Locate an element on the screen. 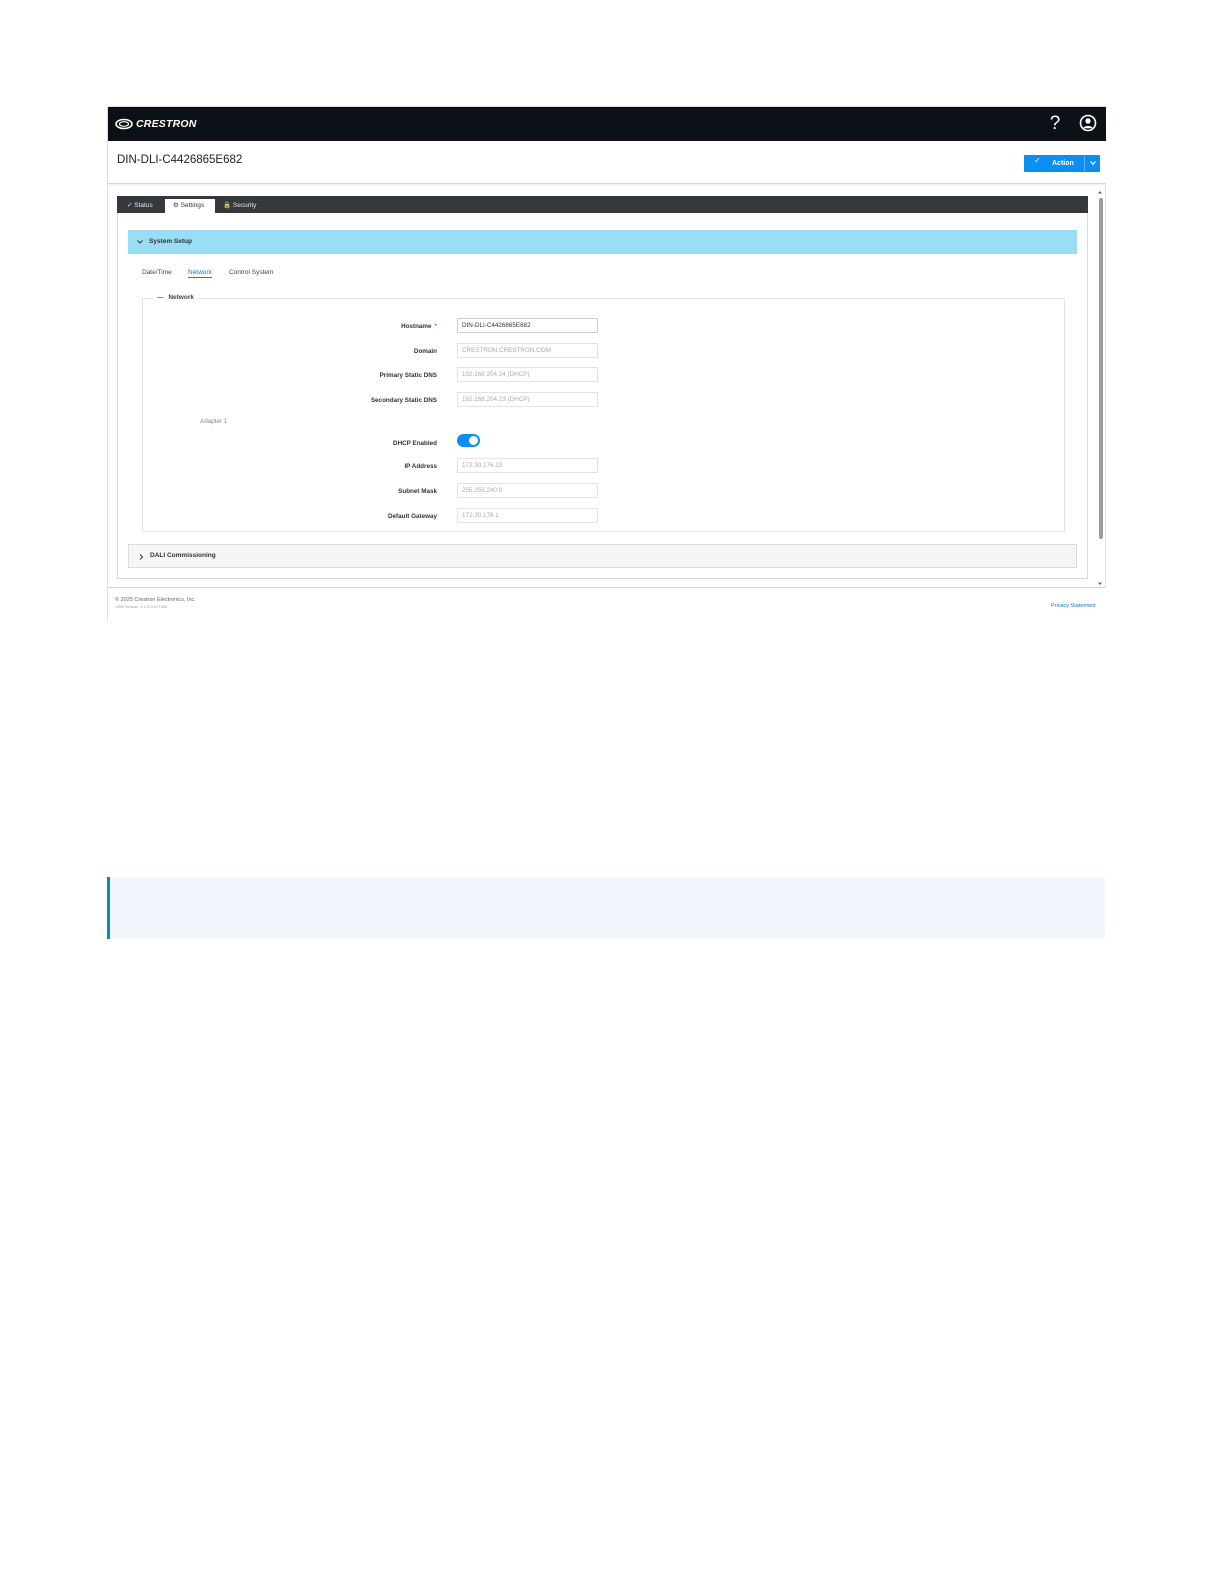 The width and height of the screenshot is (1224, 1584). hostname-label: Hostname * is located at coordinates (290, 326).